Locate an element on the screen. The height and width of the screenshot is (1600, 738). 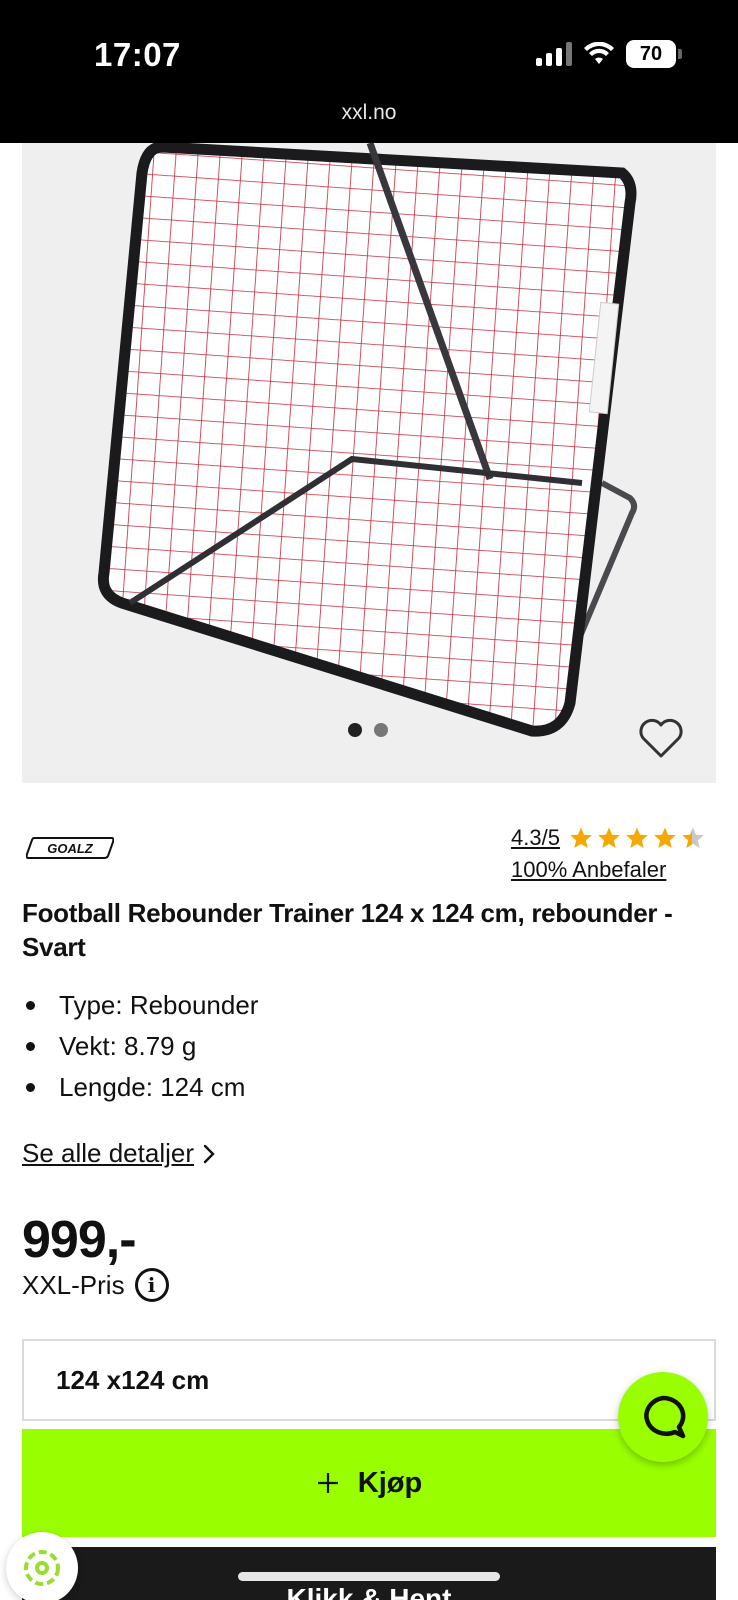
status-icons: 70 is located at coordinates (609, 54).